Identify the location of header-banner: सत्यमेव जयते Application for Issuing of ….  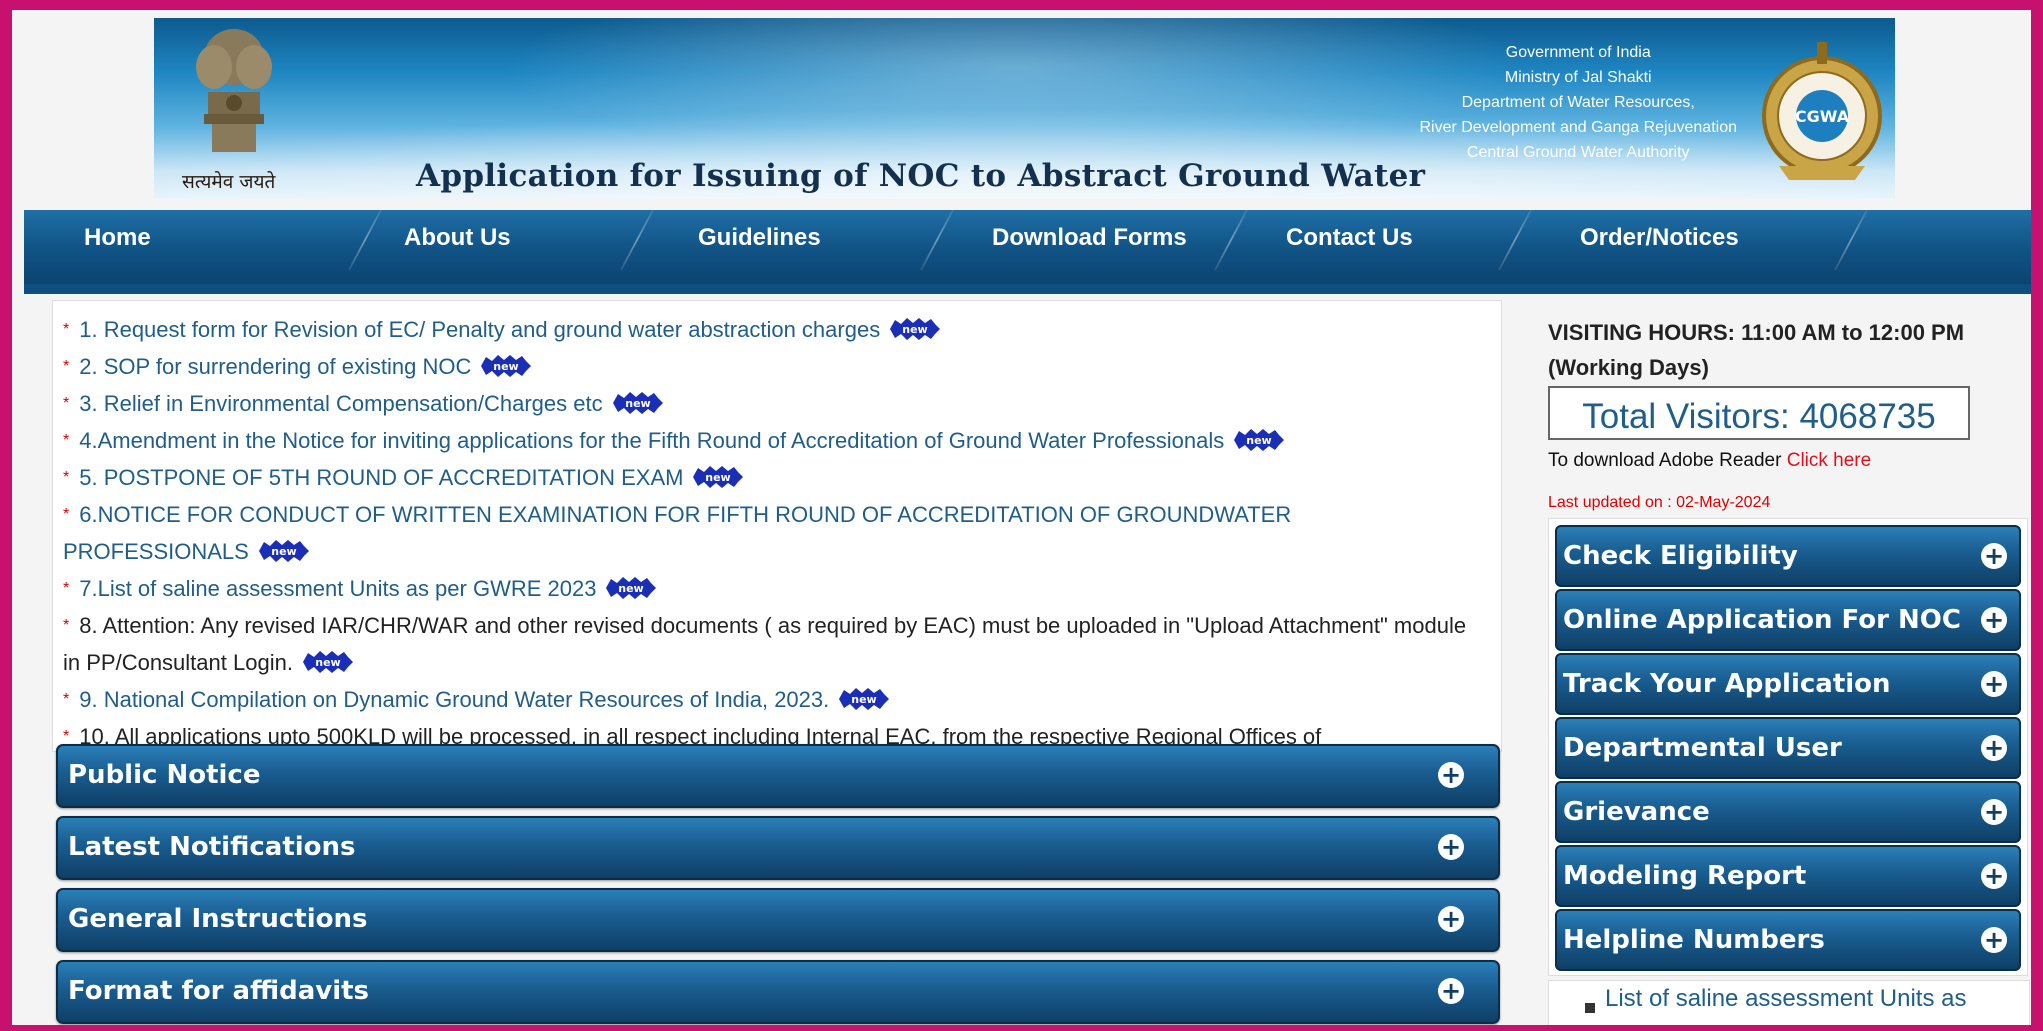
(1024, 108).